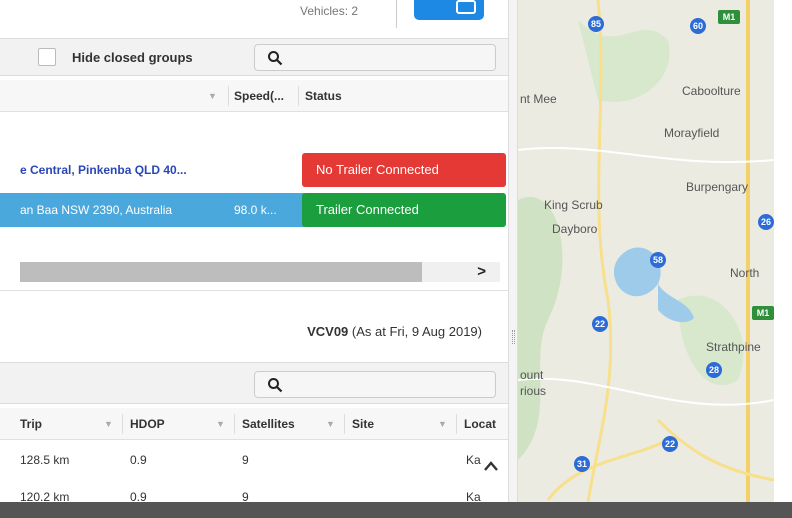  I want to click on detail-table-header: Trip ▼ HDOP ▼ Satellites ▼ Site ▼ Locat, so click(254, 424).